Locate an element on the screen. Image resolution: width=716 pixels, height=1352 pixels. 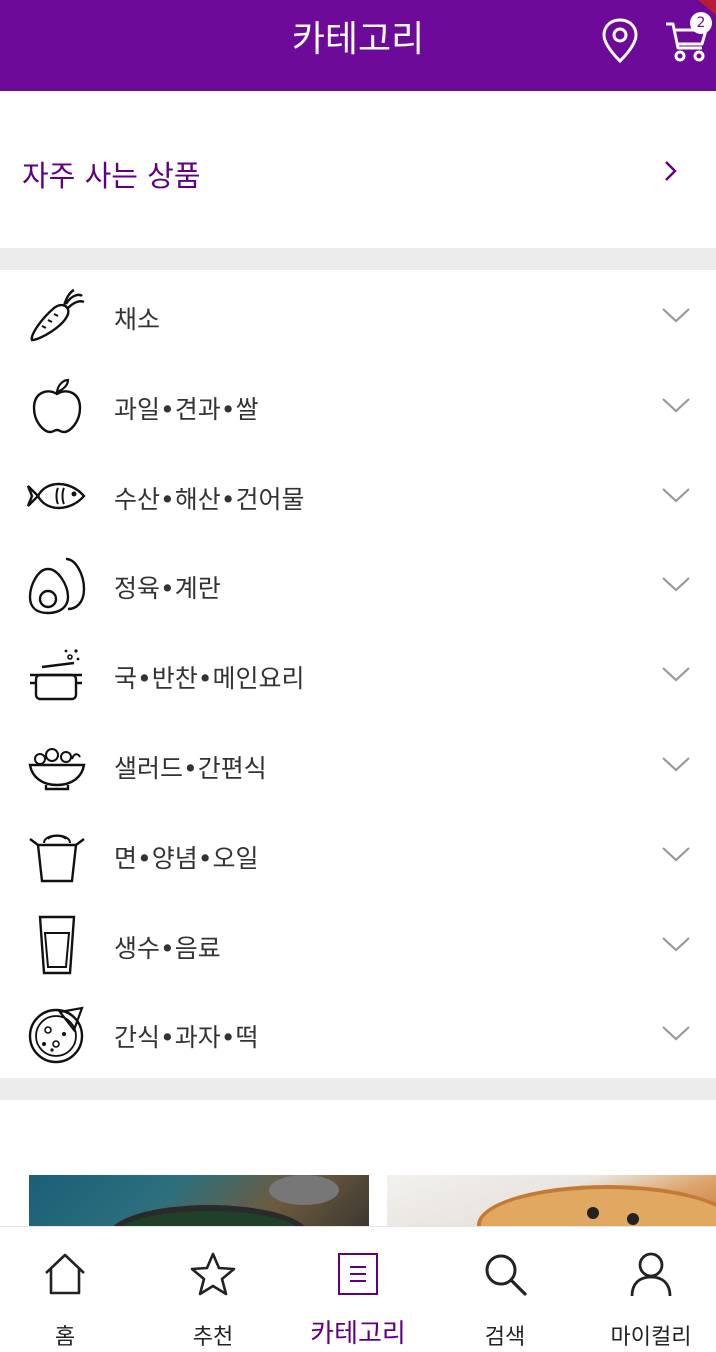
category-item: 채소 is located at coordinates (358, 315).